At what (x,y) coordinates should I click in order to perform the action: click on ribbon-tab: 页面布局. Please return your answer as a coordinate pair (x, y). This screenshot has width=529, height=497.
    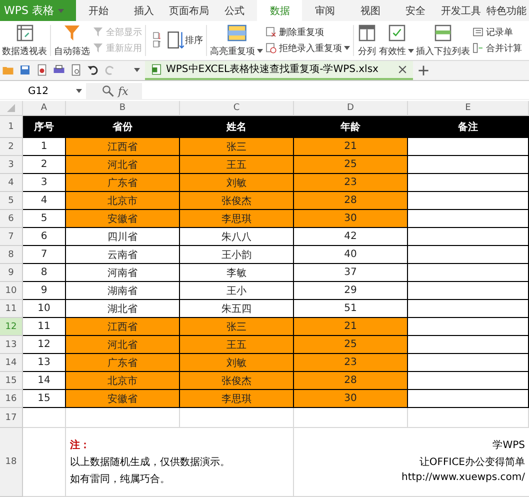
    Looking at the image, I should click on (189, 11).